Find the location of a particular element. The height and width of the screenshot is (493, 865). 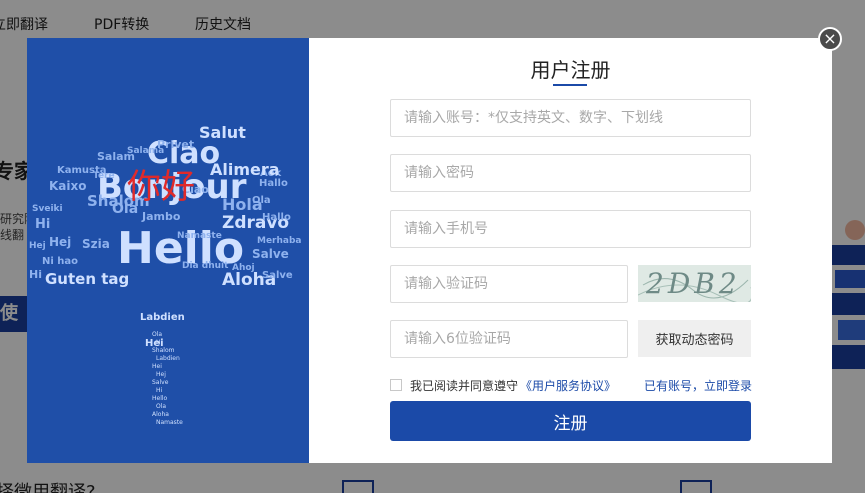

cloud-word: Ola is located at coordinates (261, 200).